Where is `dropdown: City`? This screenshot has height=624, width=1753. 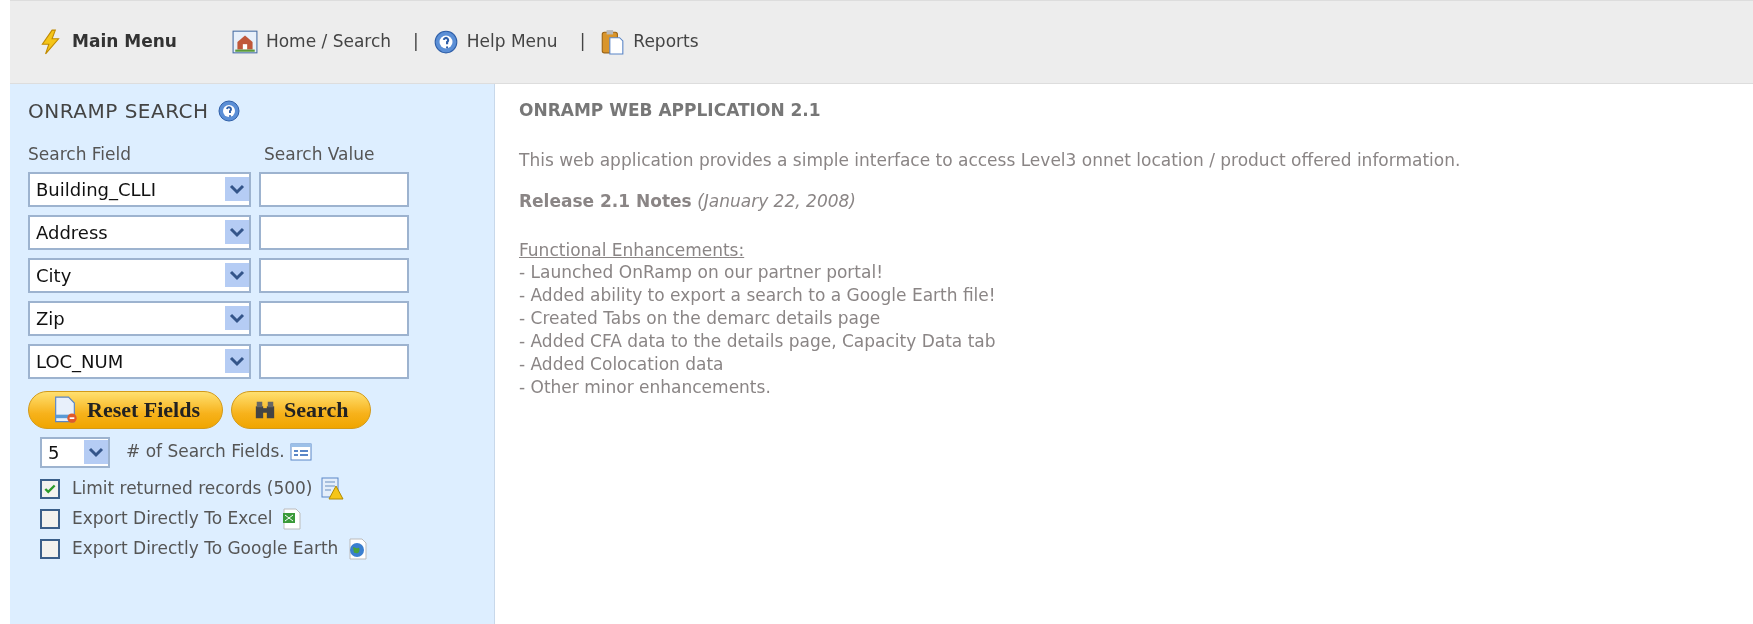
dropdown: City is located at coordinates (139, 275).